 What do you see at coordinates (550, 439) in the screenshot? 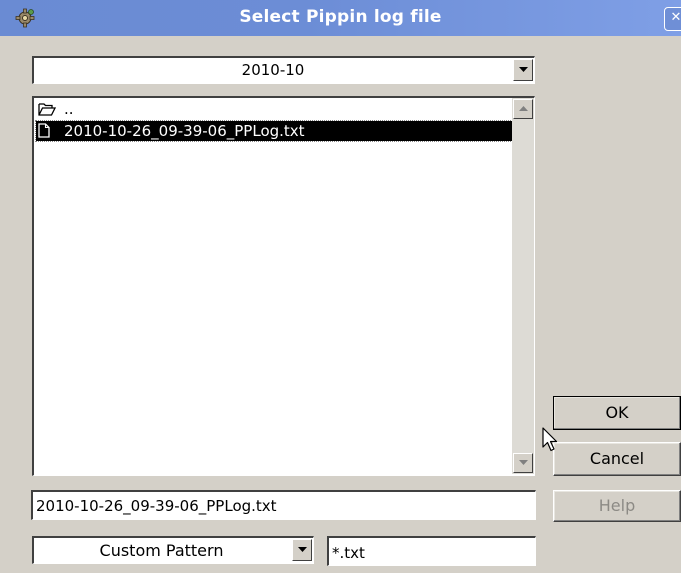
I see `mouse-pointer-icon` at bounding box center [550, 439].